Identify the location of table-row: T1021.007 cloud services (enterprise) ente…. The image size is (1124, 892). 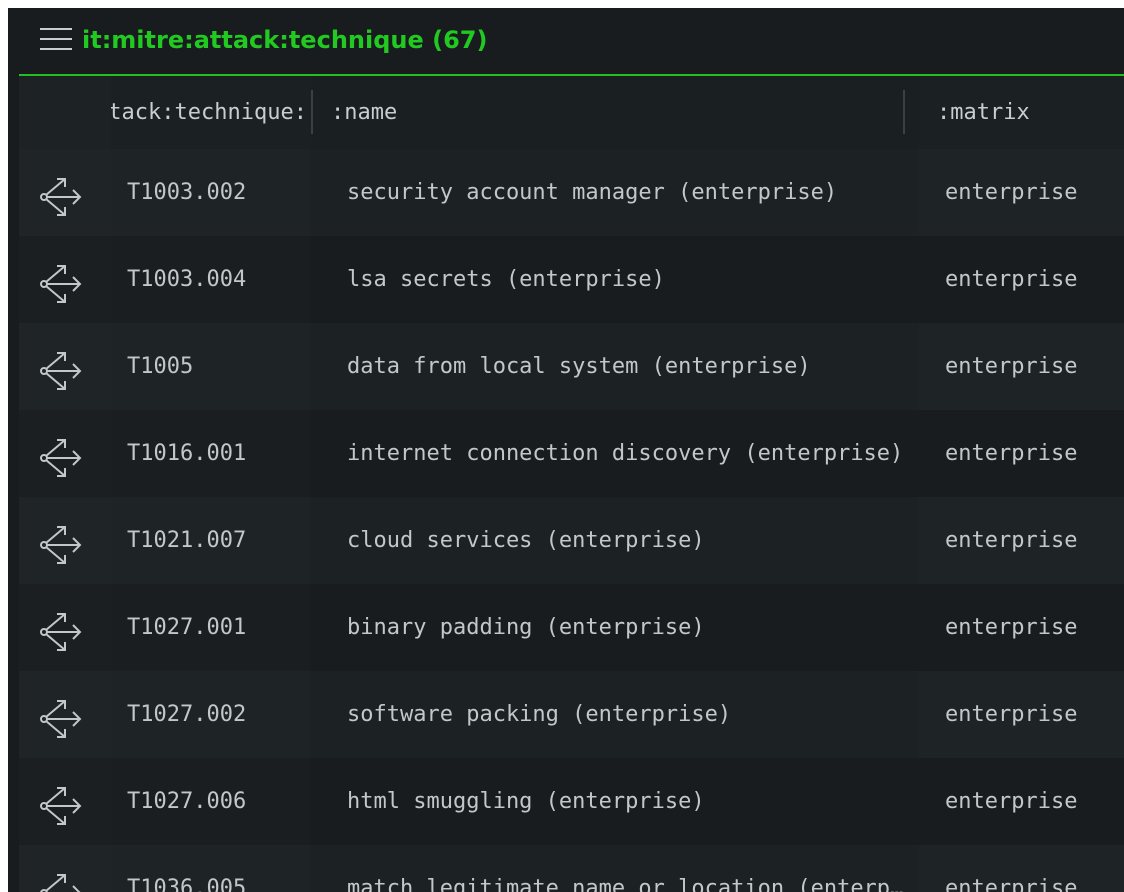
(571, 540).